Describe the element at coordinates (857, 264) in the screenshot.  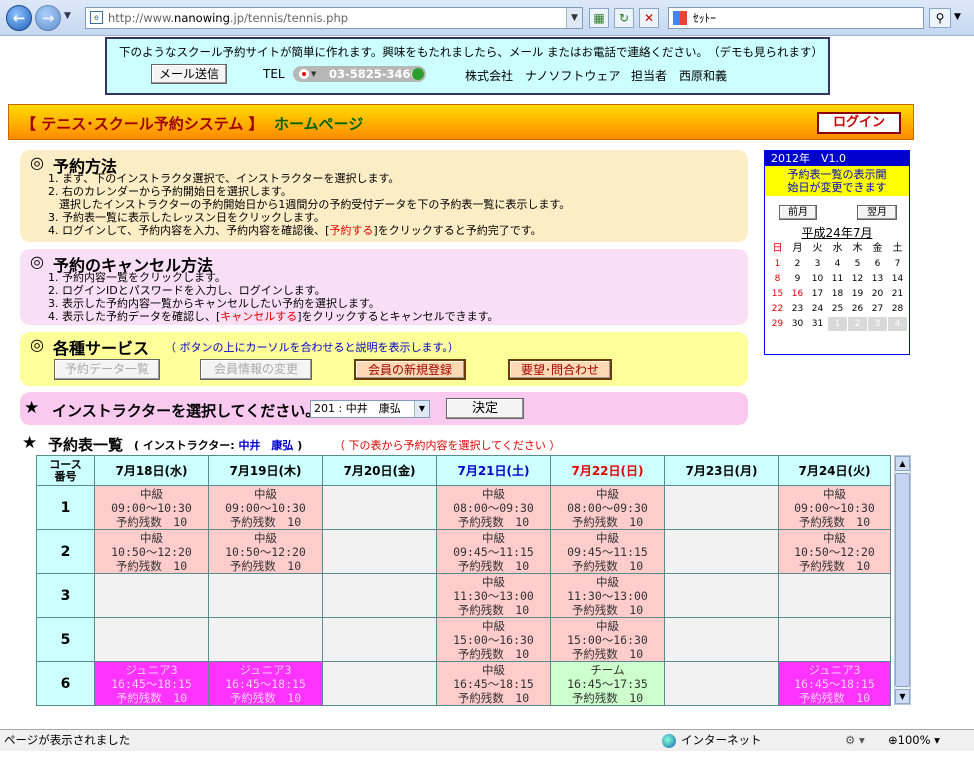
I see `calendar-day: 5` at that location.